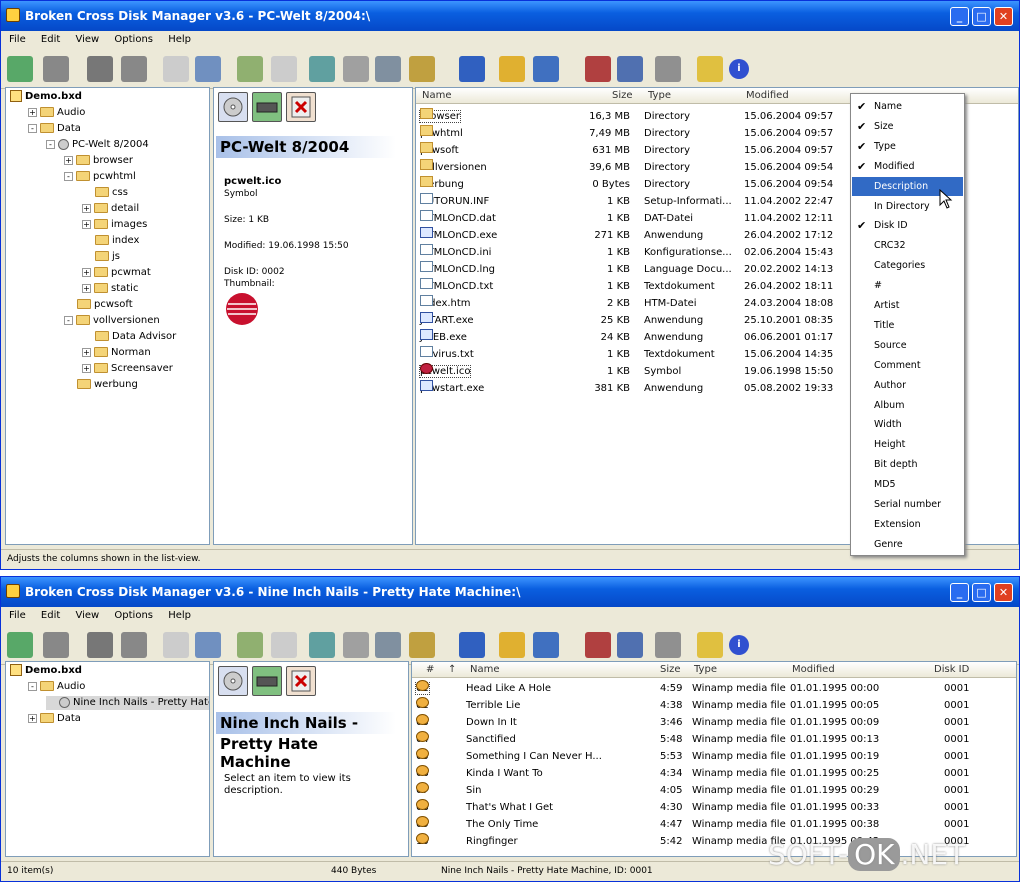 The height and width of the screenshot is (882, 1020). Describe the element at coordinates (598, 69) in the screenshot. I see `categories-icon` at that location.